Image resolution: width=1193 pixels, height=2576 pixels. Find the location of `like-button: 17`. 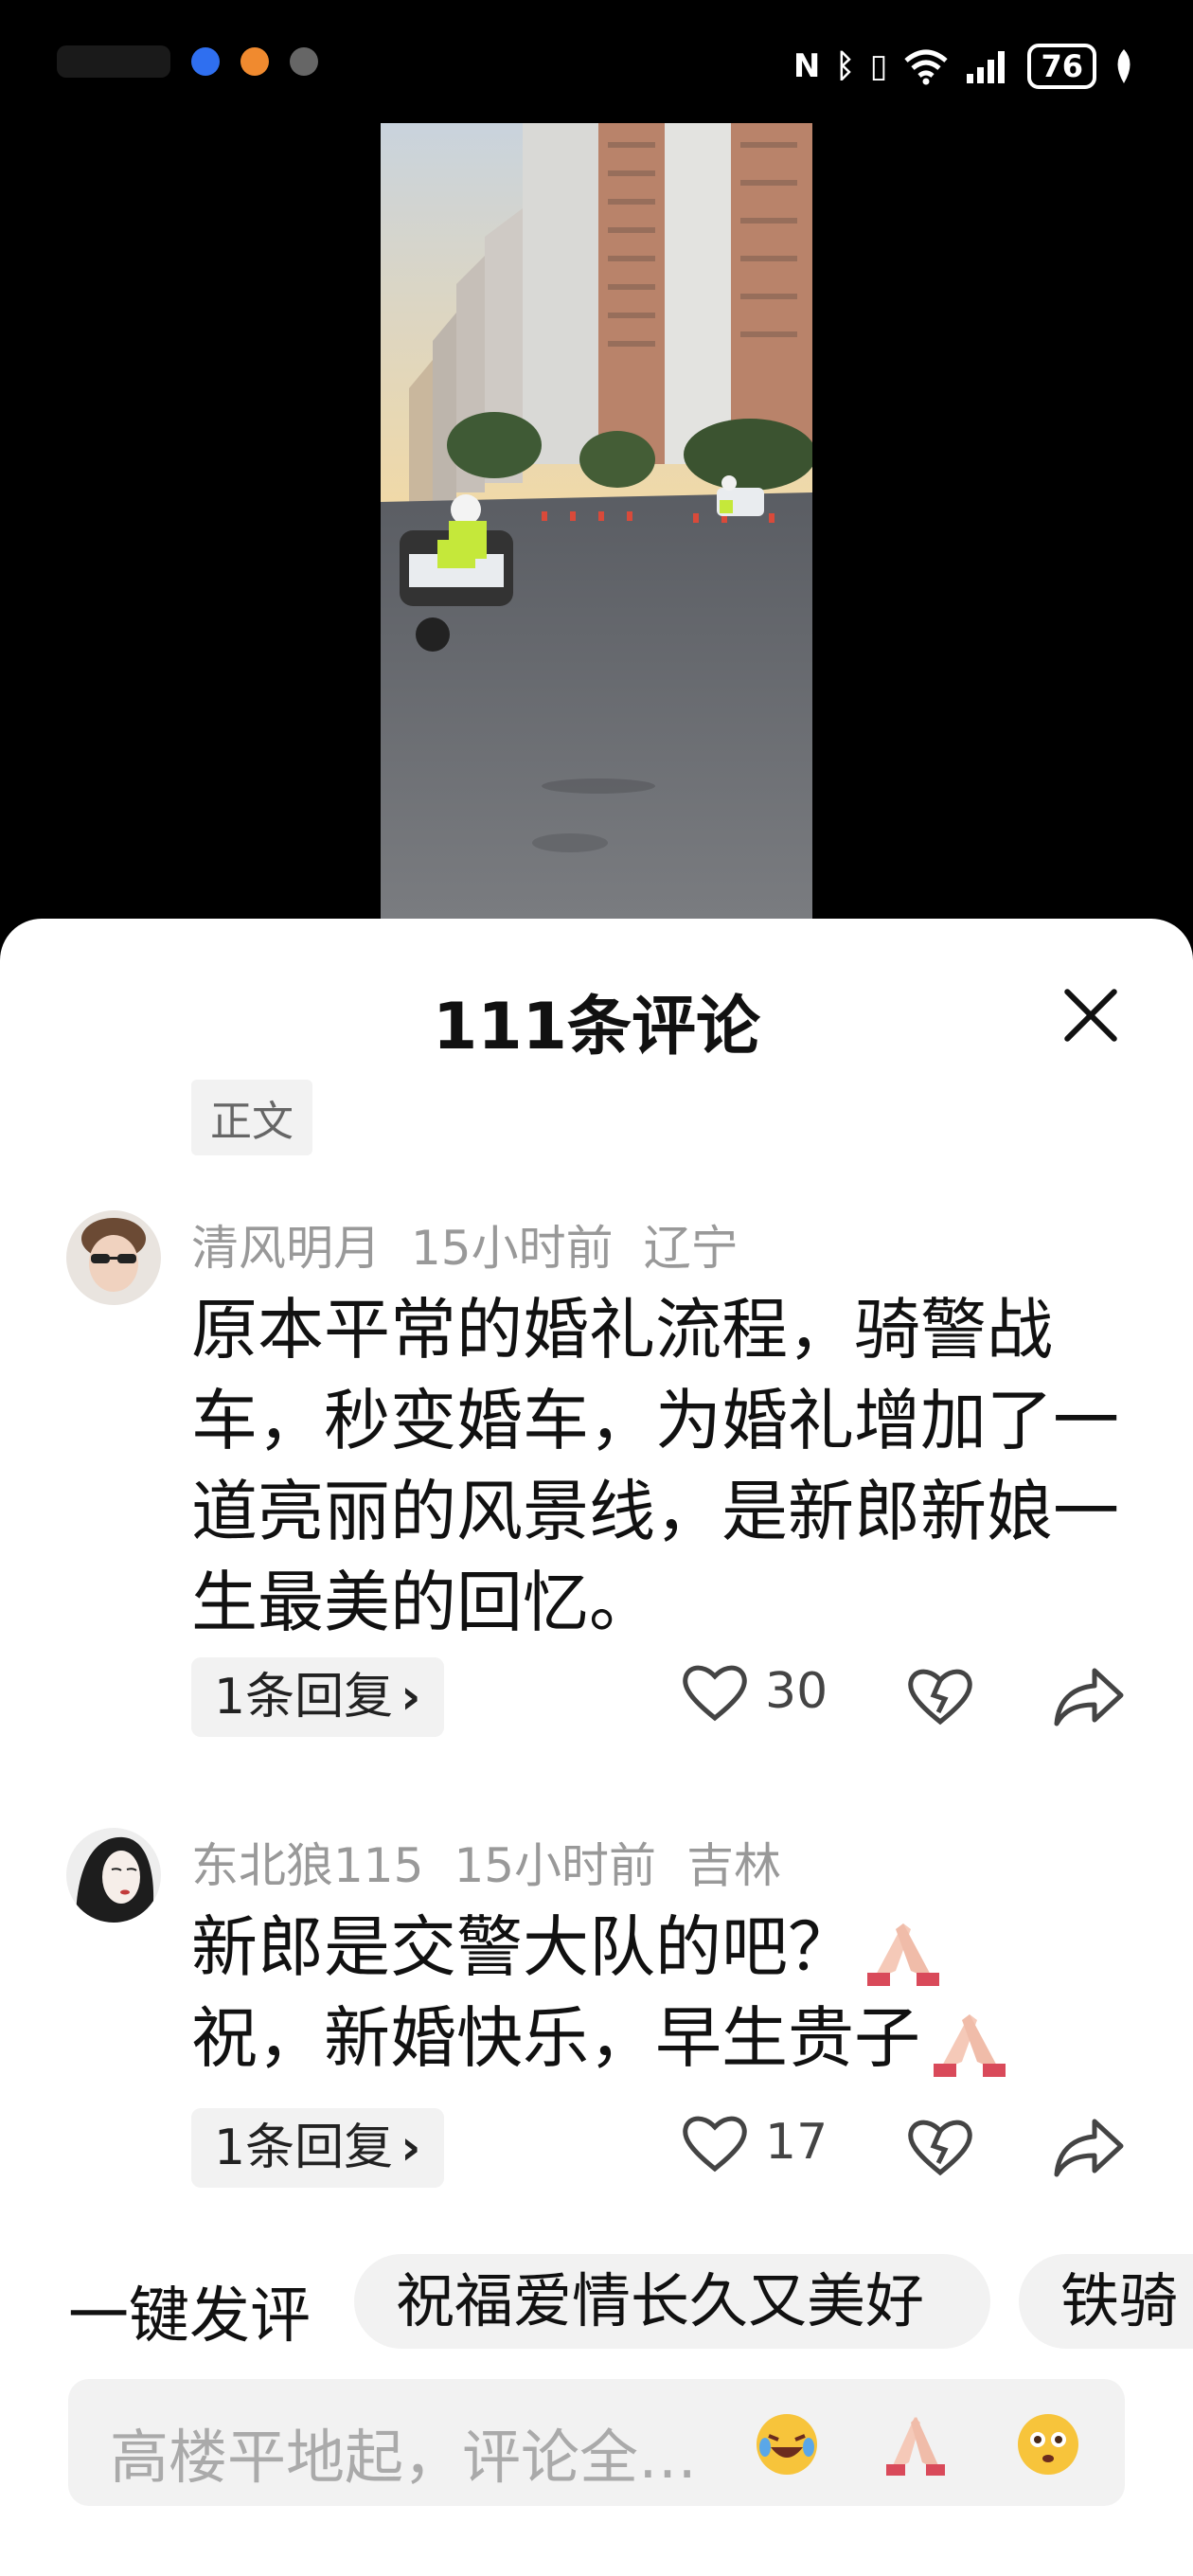

like-button: 17 is located at coordinates (755, 2142).